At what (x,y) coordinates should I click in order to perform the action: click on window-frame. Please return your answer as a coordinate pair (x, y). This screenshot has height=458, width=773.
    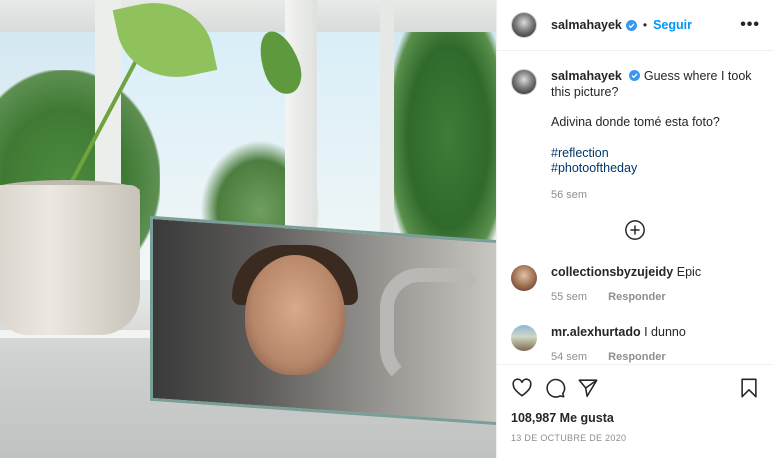
    Looking at the image, I should click on (248, 16).